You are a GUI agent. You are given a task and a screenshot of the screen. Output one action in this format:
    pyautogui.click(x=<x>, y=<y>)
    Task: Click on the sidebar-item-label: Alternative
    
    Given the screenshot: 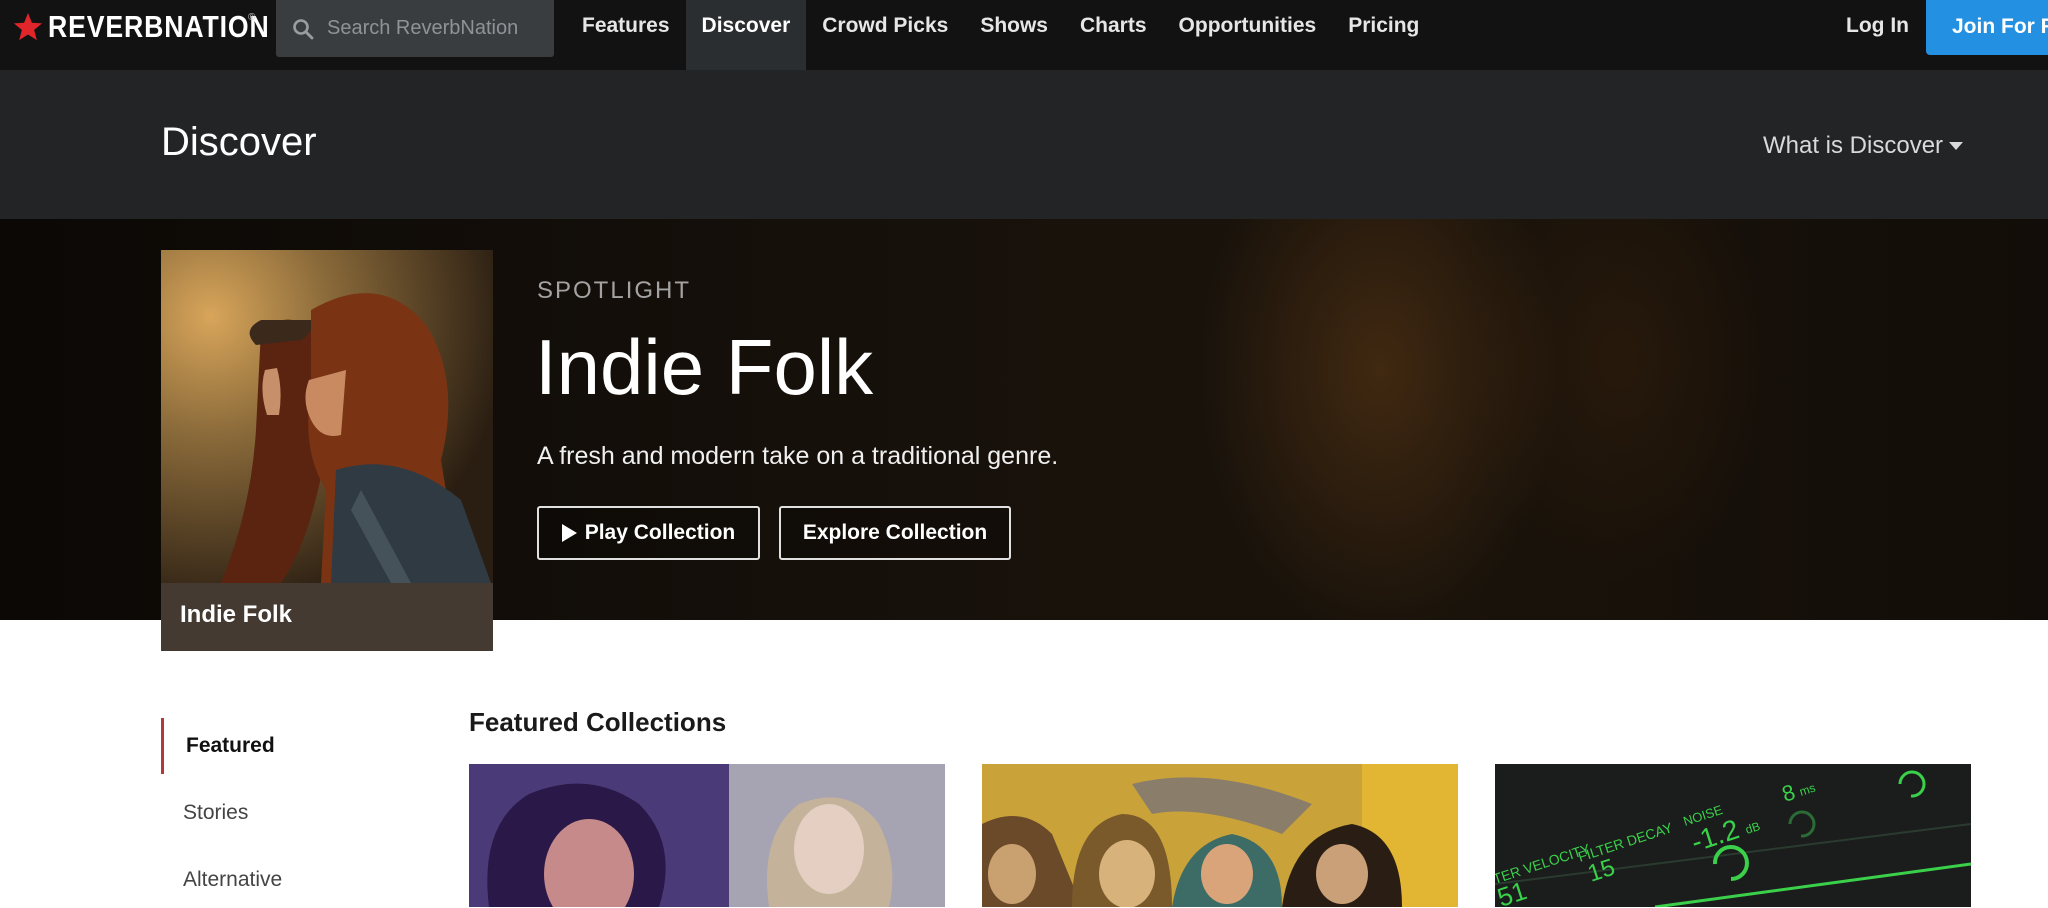 What is the action you would take?
    pyautogui.click(x=233, y=879)
    